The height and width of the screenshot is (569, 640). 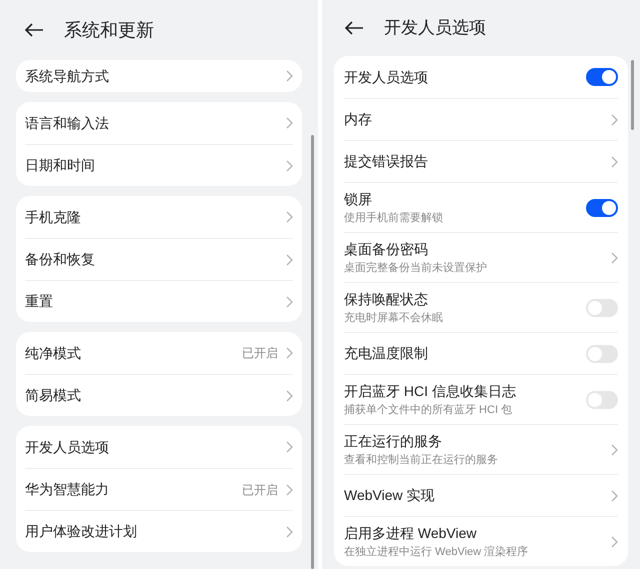 I want to click on row-subtitle: 桌面完整备份当前未设置保护, so click(x=416, y=268).